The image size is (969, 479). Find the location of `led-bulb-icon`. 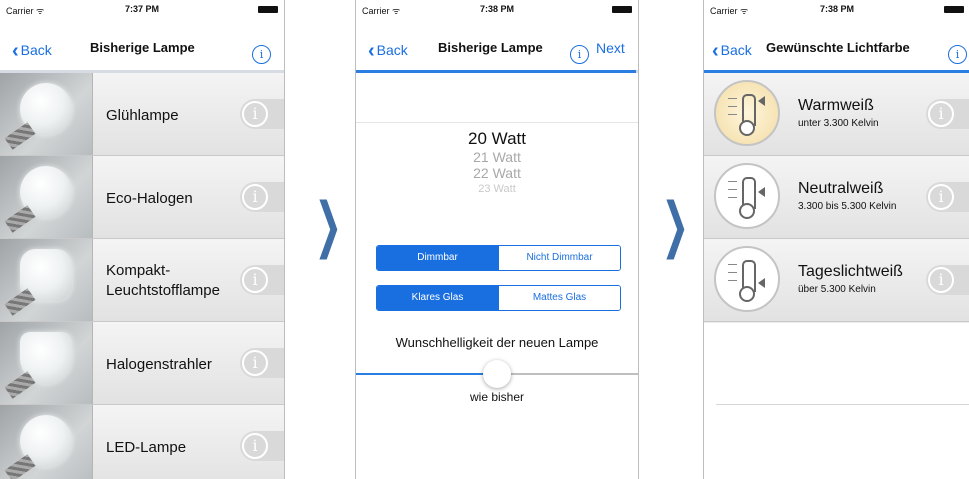

led-bulb-icon is located at coordinates (46, 442).